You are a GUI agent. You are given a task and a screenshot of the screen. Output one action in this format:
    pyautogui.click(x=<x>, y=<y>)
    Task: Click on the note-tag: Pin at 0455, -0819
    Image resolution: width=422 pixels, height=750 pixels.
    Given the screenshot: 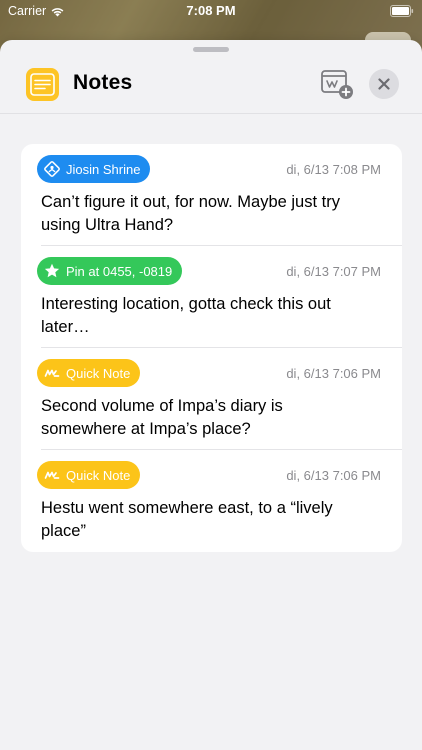 What is the action you would take?
    pyautogui.click(x=110, y=271)
    